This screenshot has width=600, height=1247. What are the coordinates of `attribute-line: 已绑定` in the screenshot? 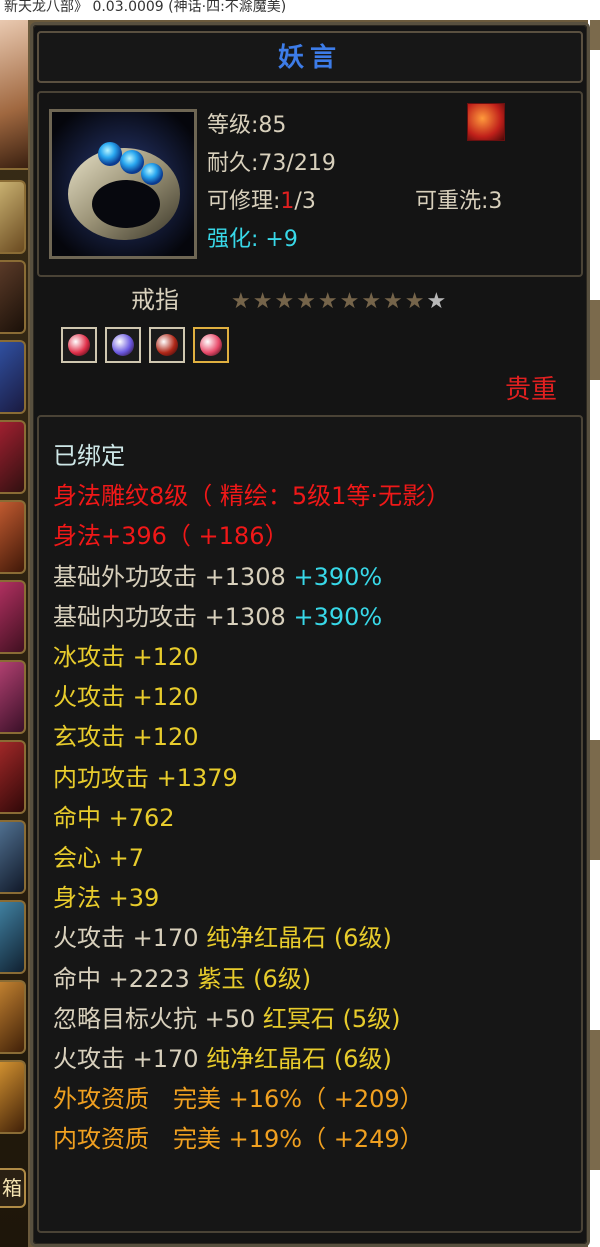 It's located at (89, 456).